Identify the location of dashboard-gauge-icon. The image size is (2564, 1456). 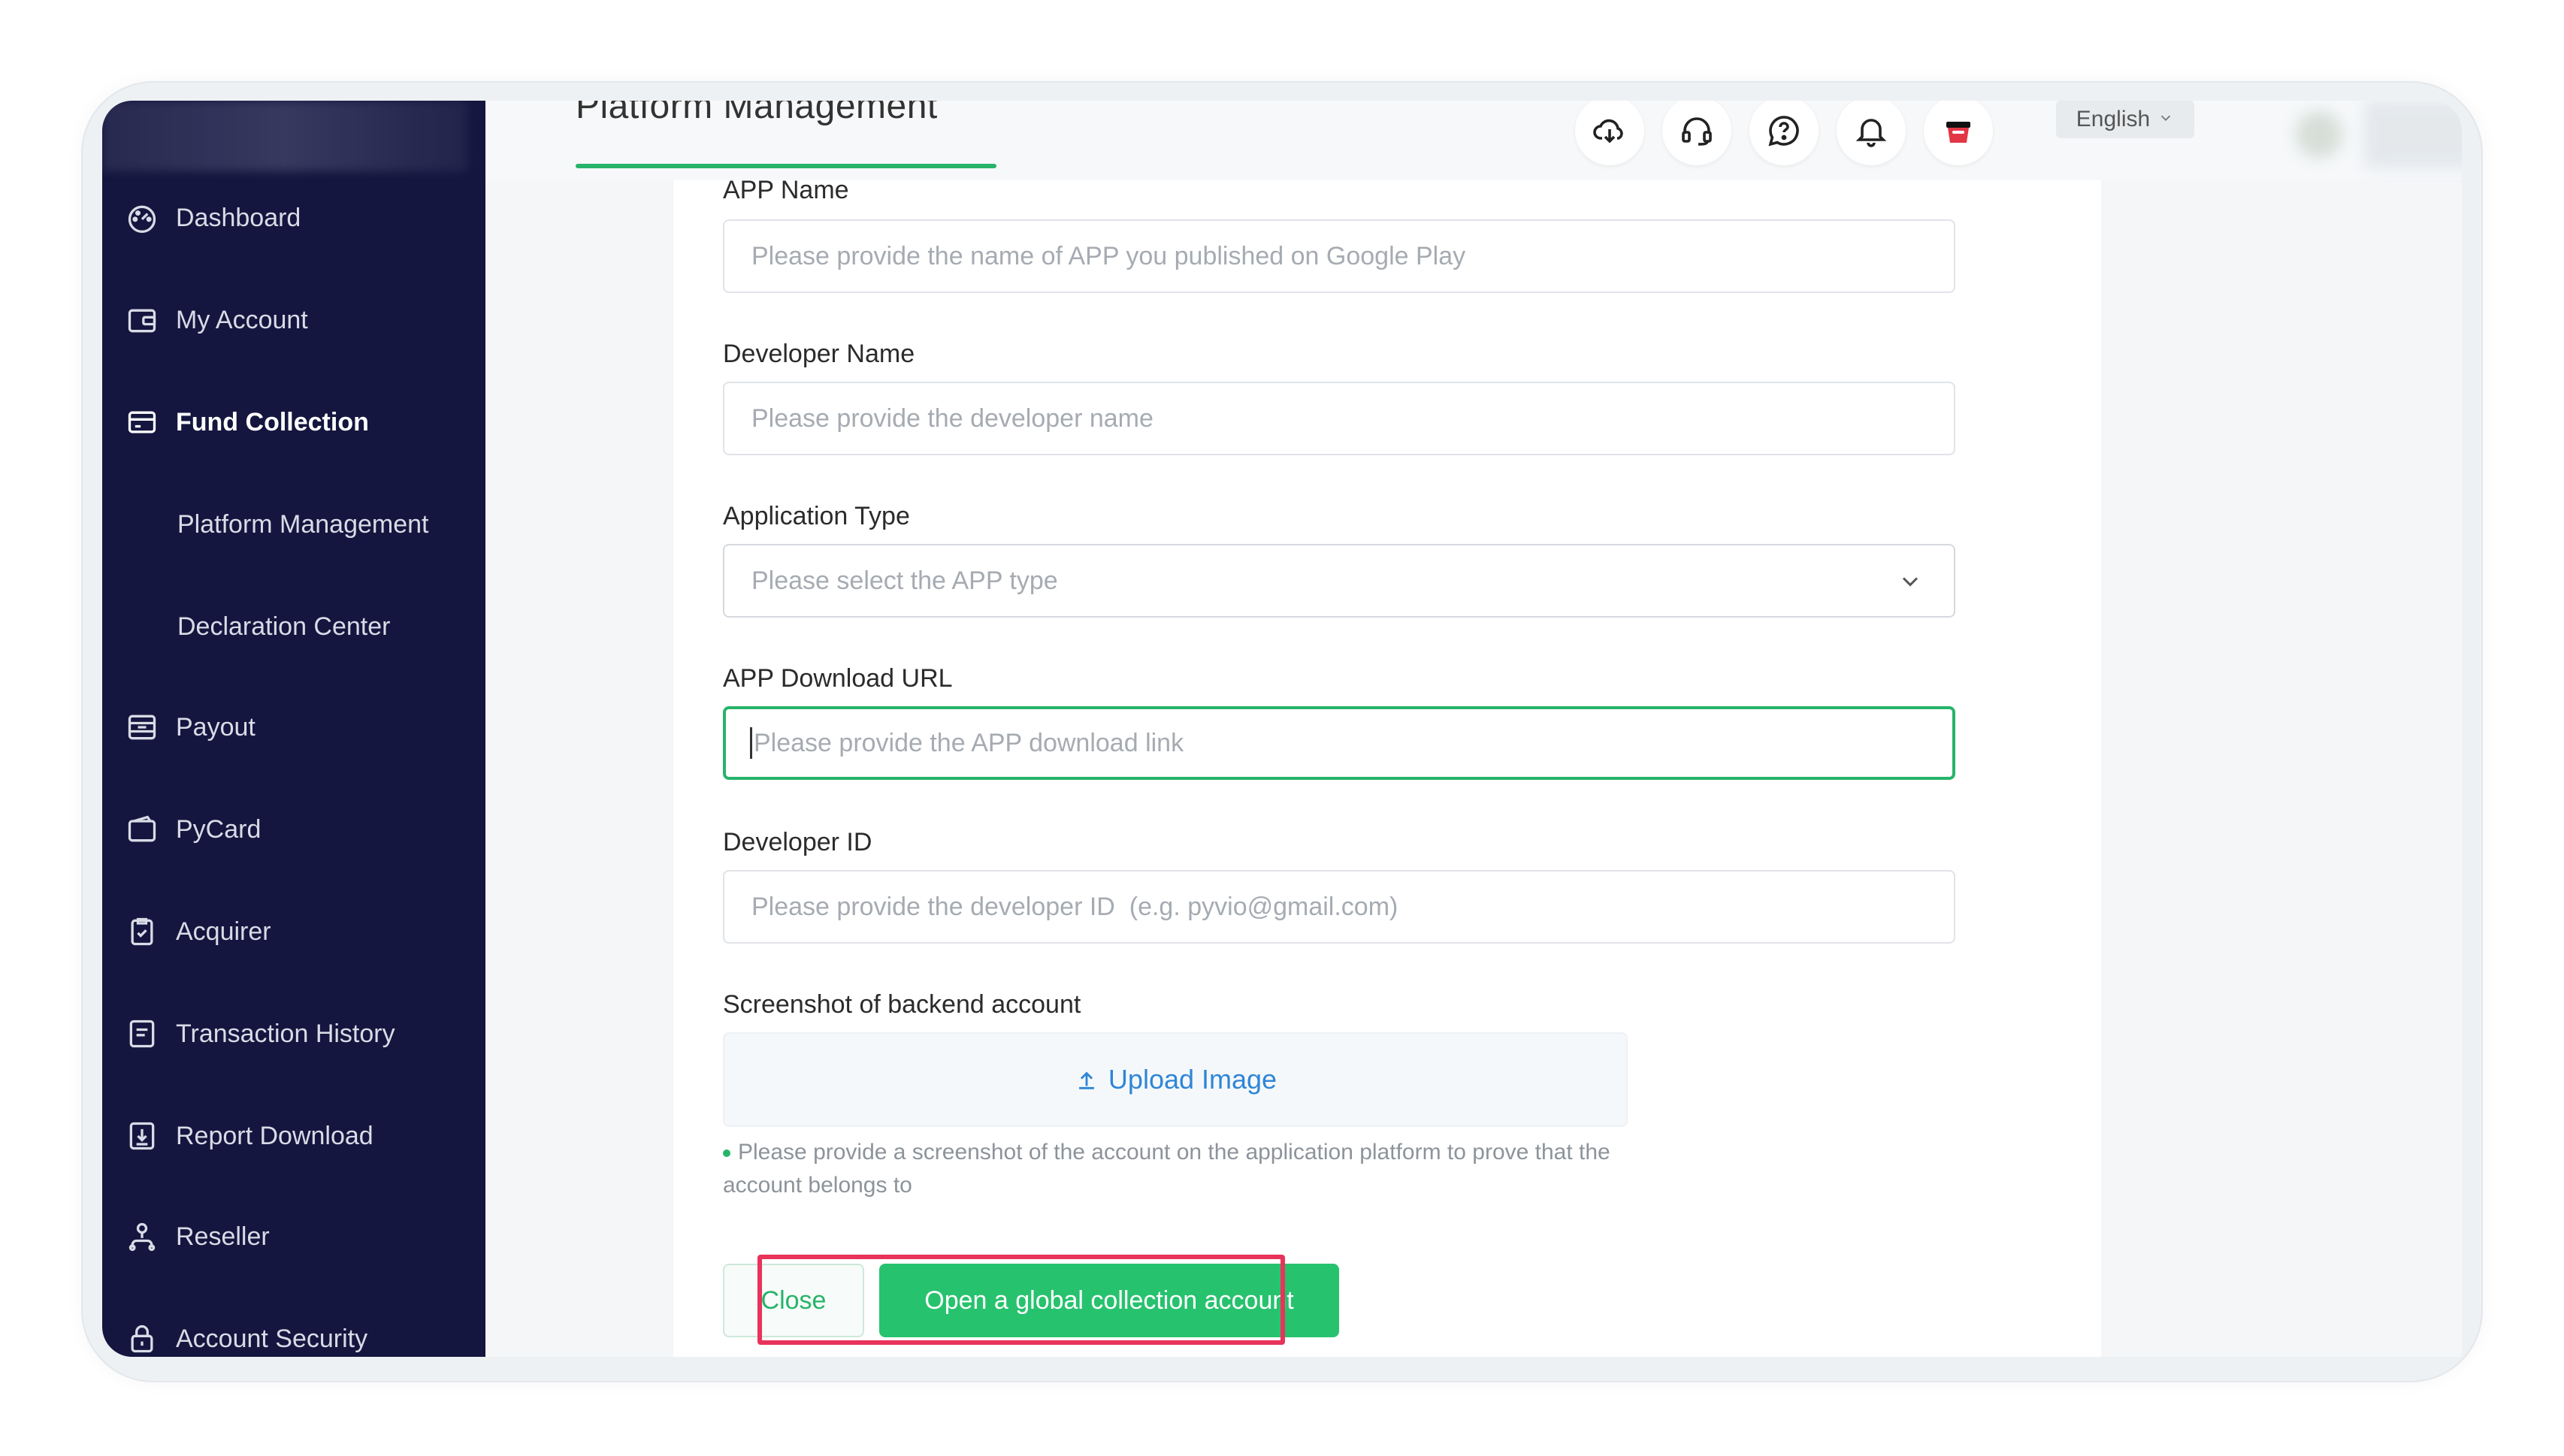
(142, 218).